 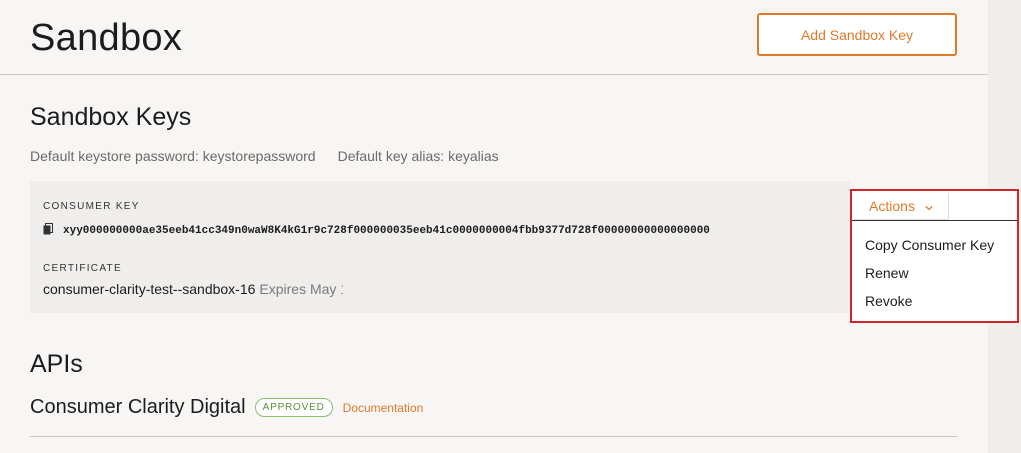 I want to click on apis-title: APIs, so click(x=56, y=364).